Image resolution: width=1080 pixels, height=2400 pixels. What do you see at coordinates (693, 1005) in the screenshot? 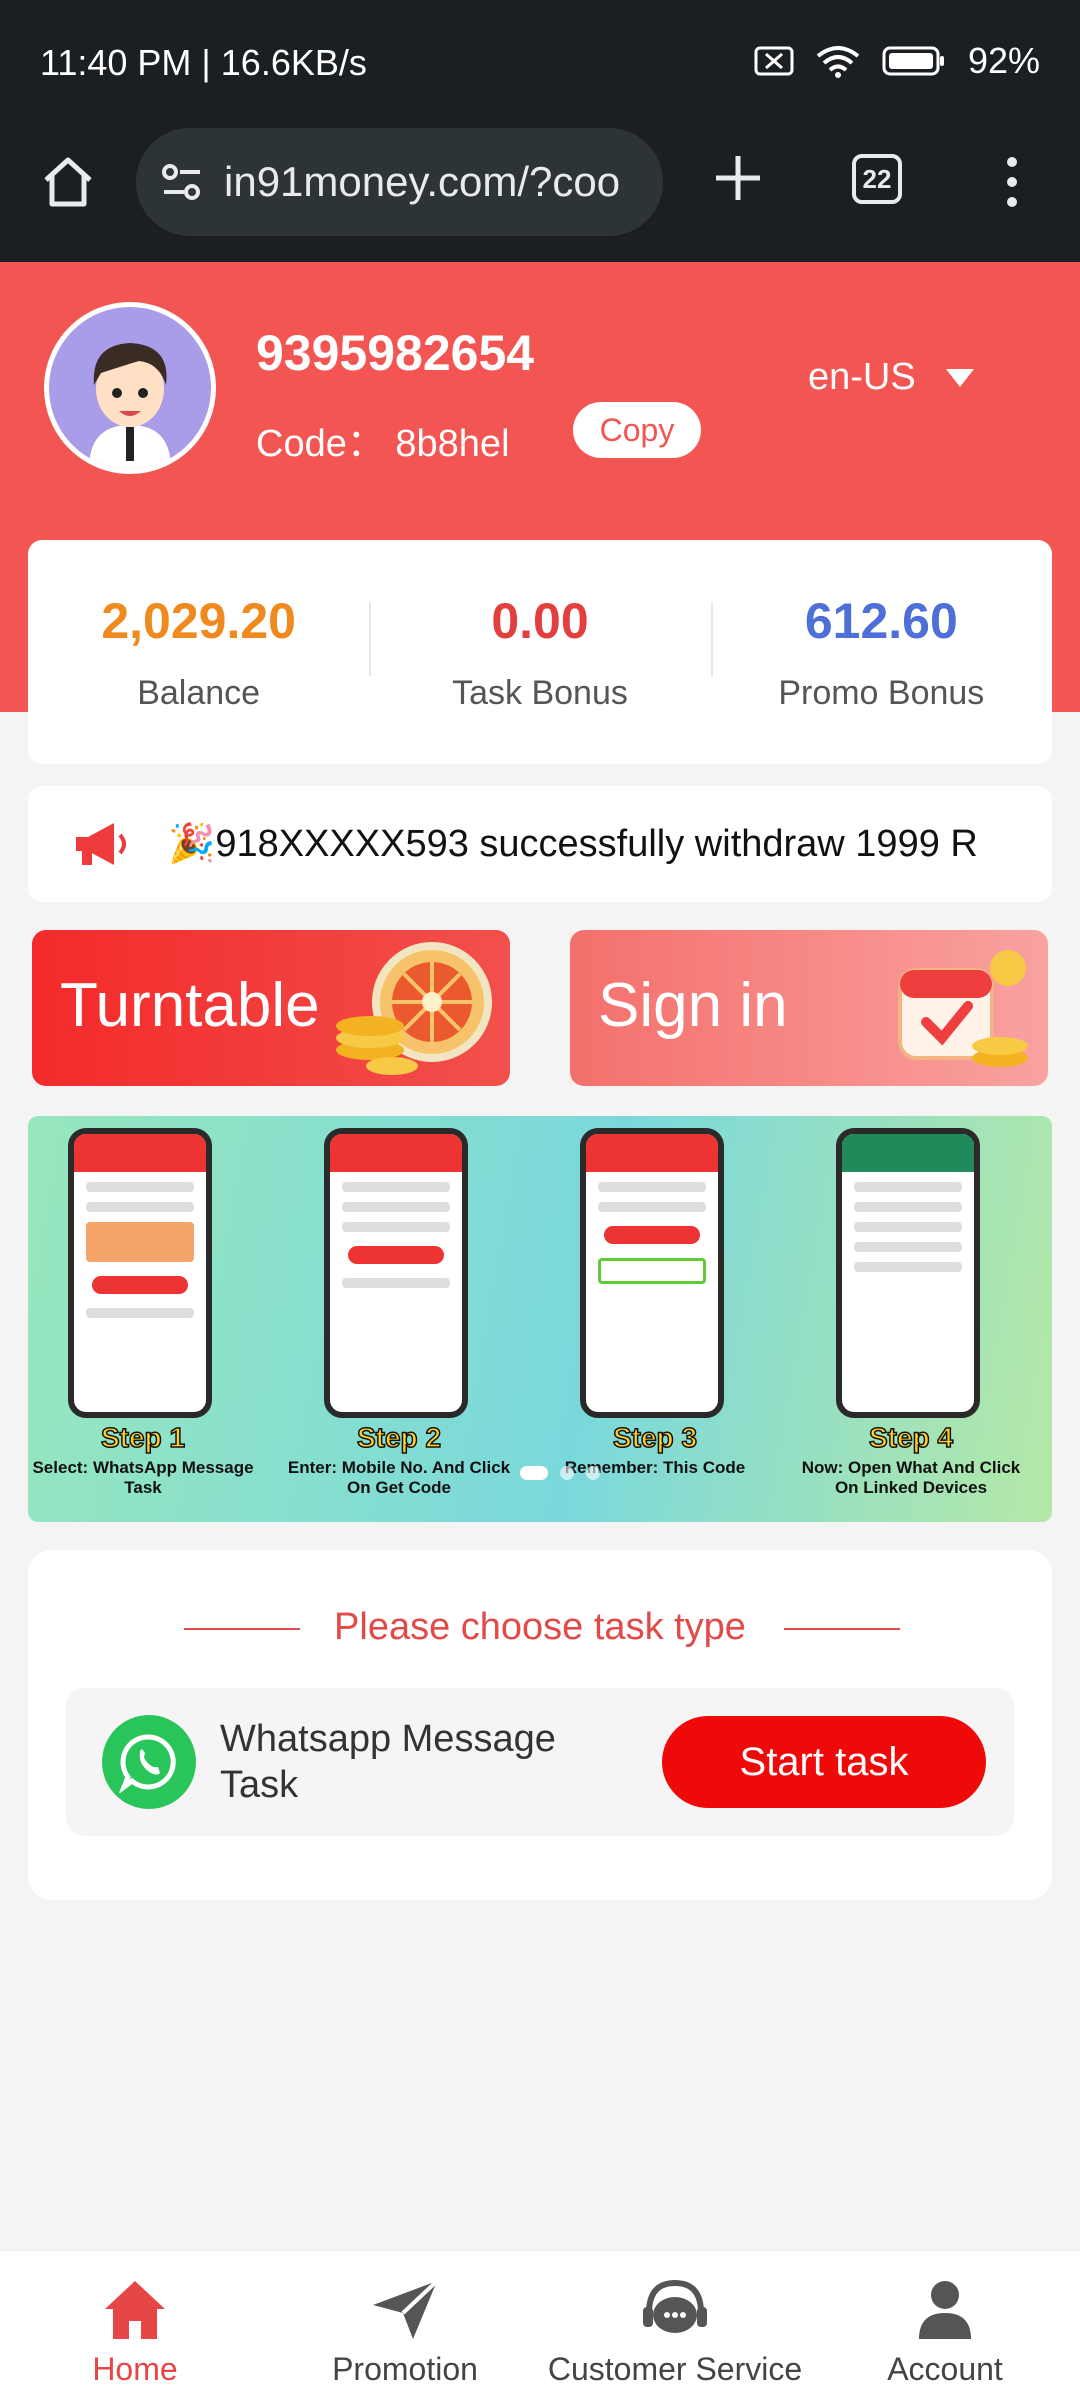
I see `sign-in-label: Sign in` at bounding box center [693, 1005].